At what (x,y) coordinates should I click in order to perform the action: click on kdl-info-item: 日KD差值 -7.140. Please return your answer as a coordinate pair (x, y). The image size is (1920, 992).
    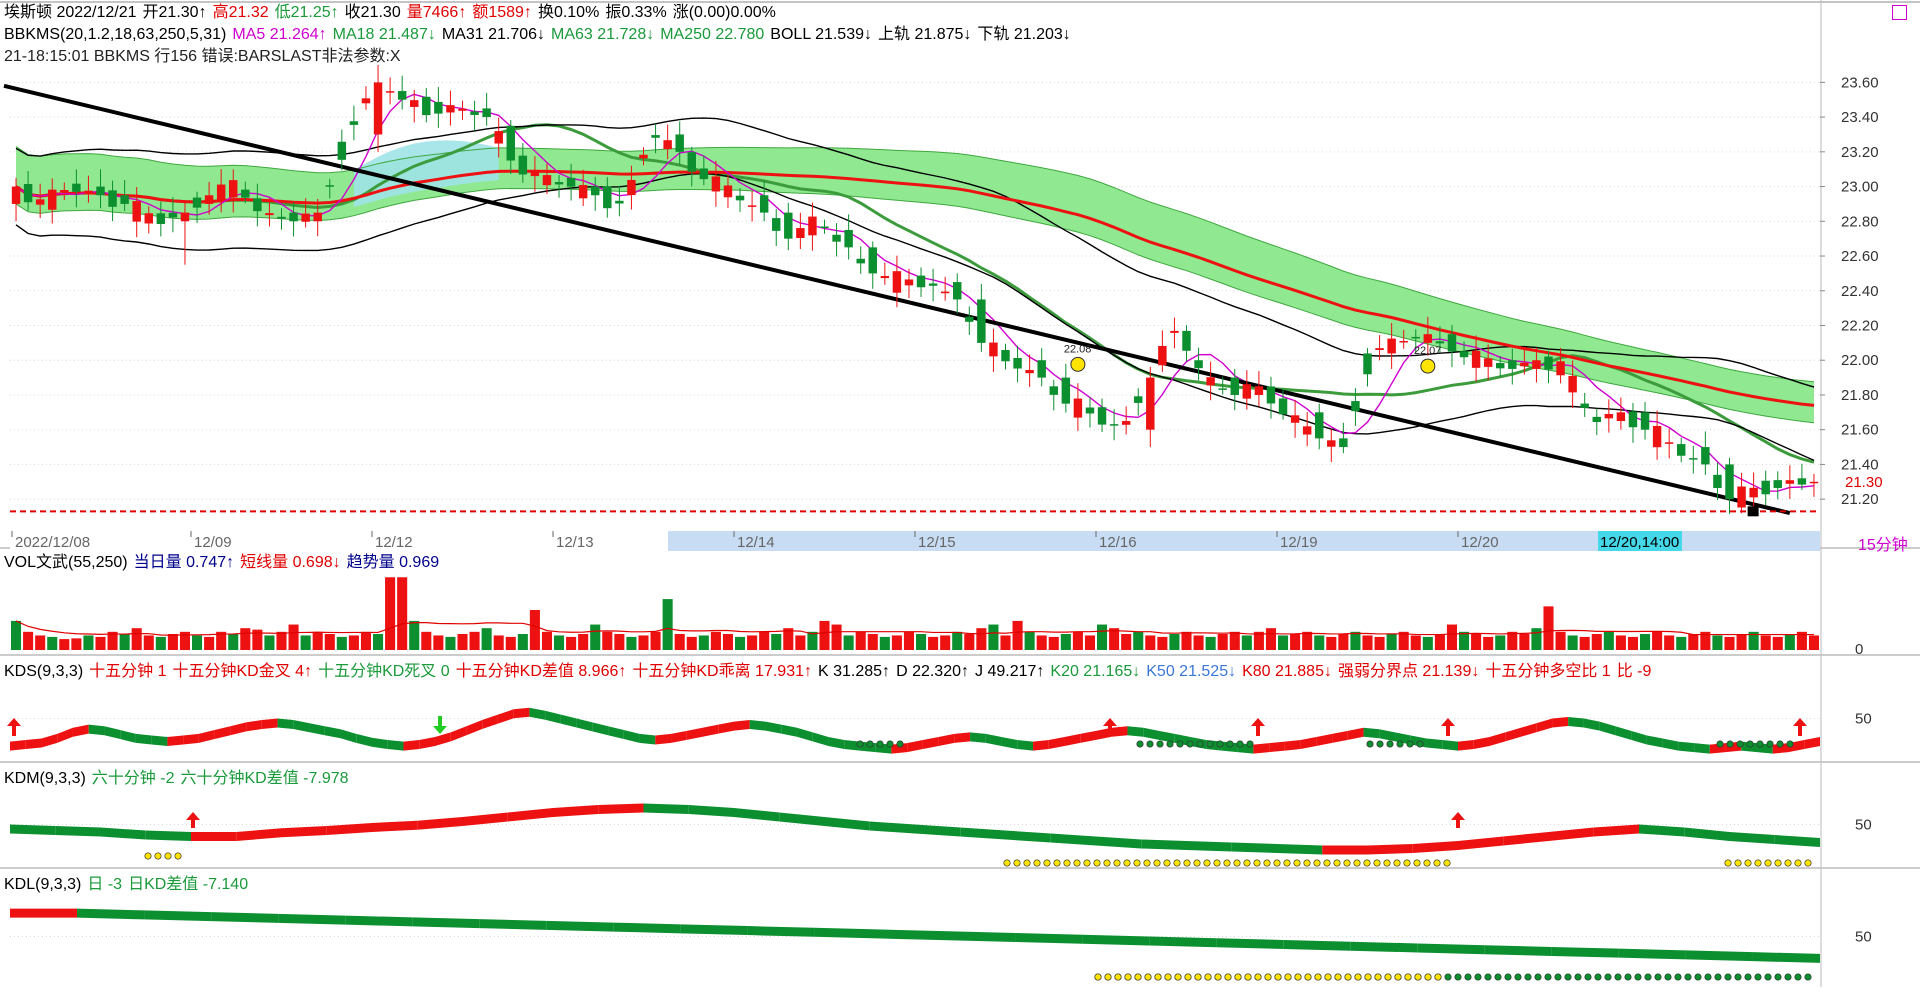
    Looking at the image, I should click on (188, 884).